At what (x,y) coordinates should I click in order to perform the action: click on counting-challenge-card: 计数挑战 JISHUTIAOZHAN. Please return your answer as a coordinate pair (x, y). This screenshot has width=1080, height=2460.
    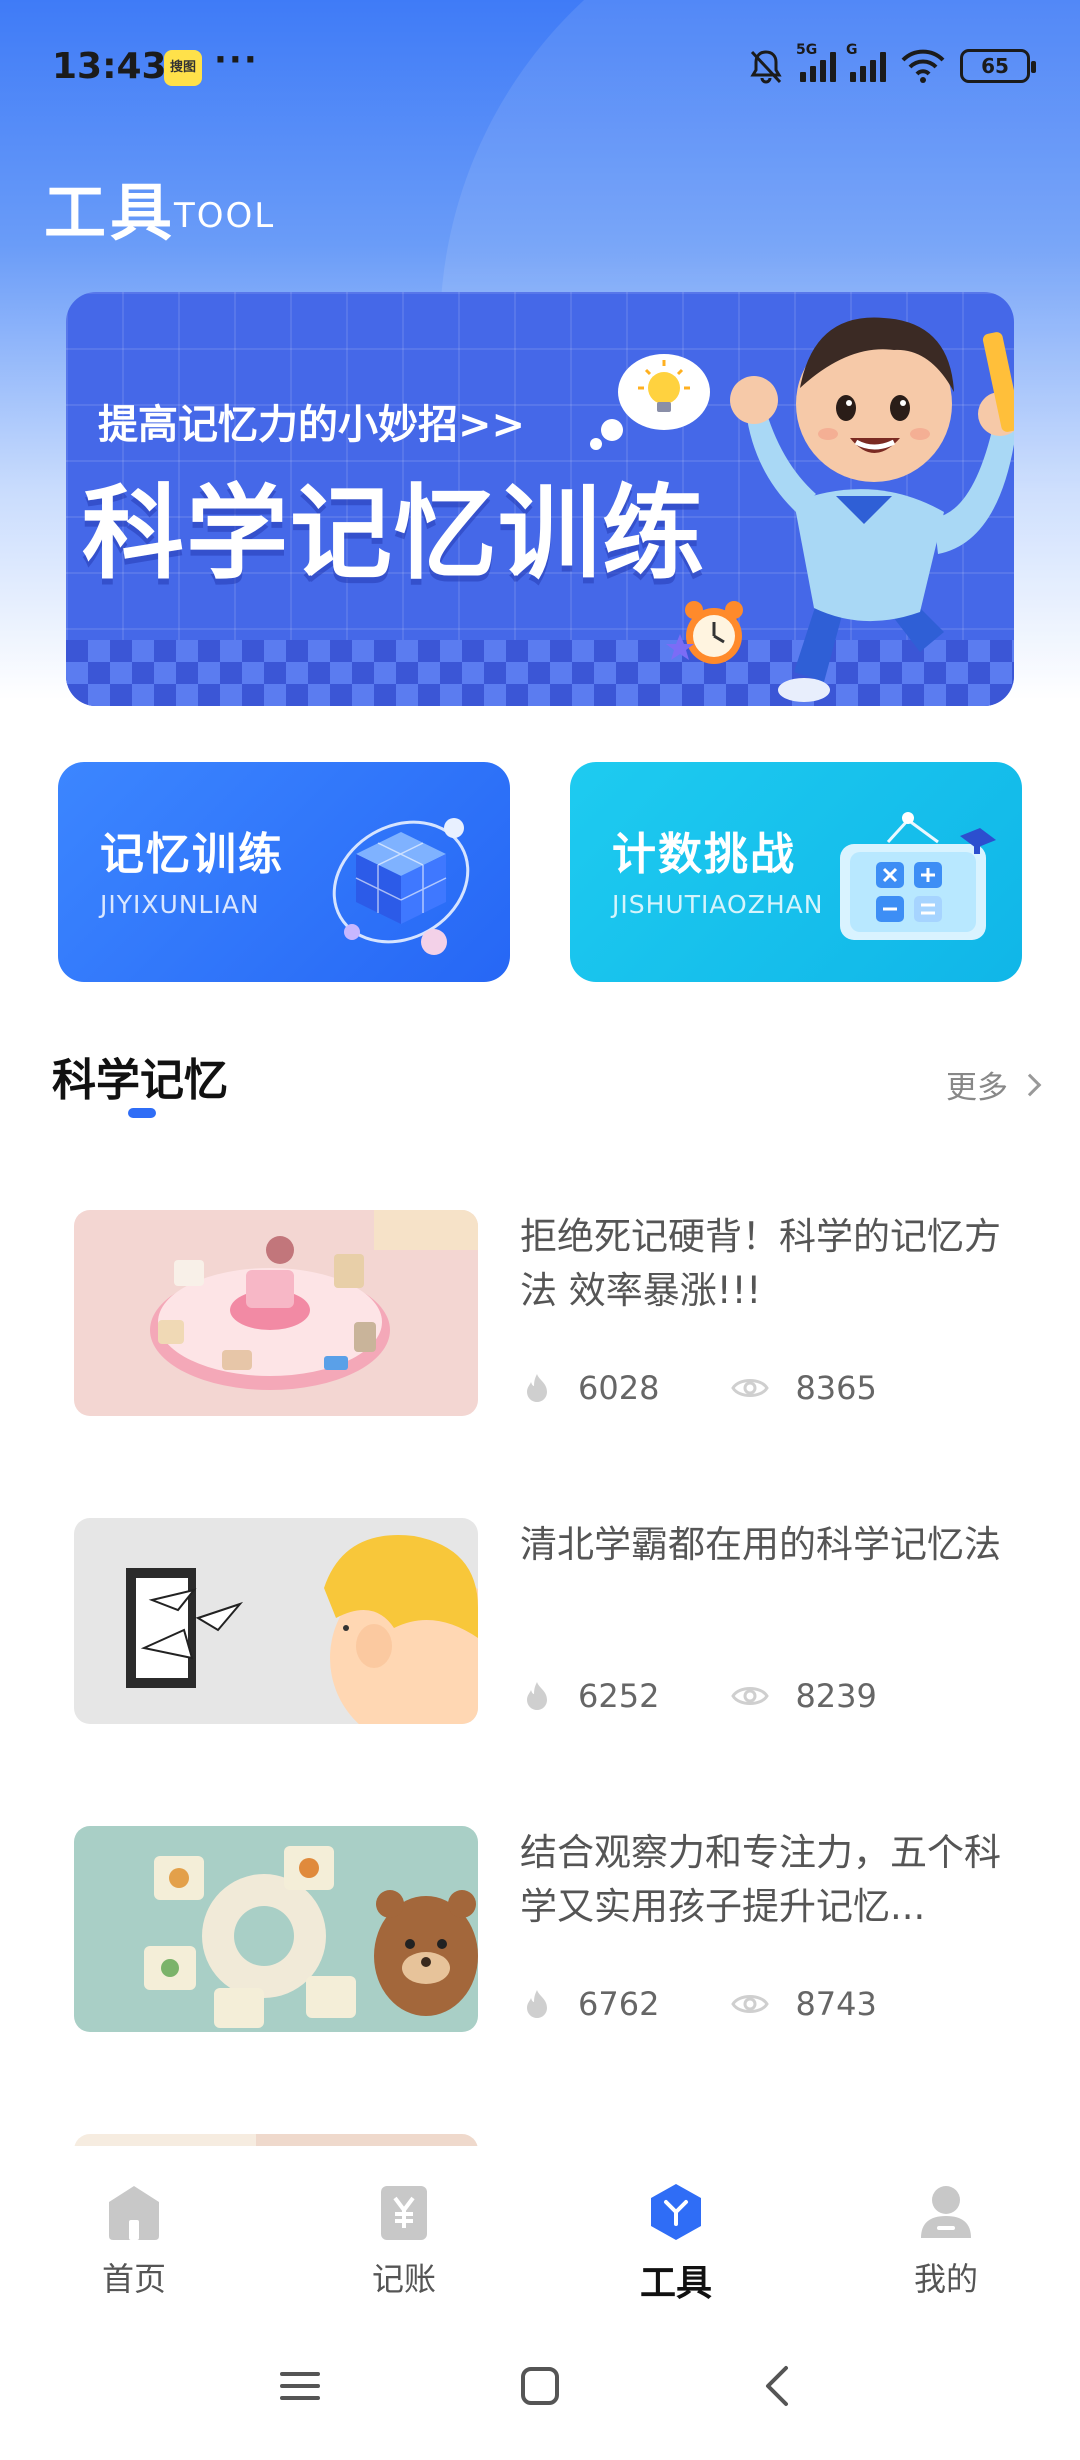
    Looking at the image, I should click on (796, 872).